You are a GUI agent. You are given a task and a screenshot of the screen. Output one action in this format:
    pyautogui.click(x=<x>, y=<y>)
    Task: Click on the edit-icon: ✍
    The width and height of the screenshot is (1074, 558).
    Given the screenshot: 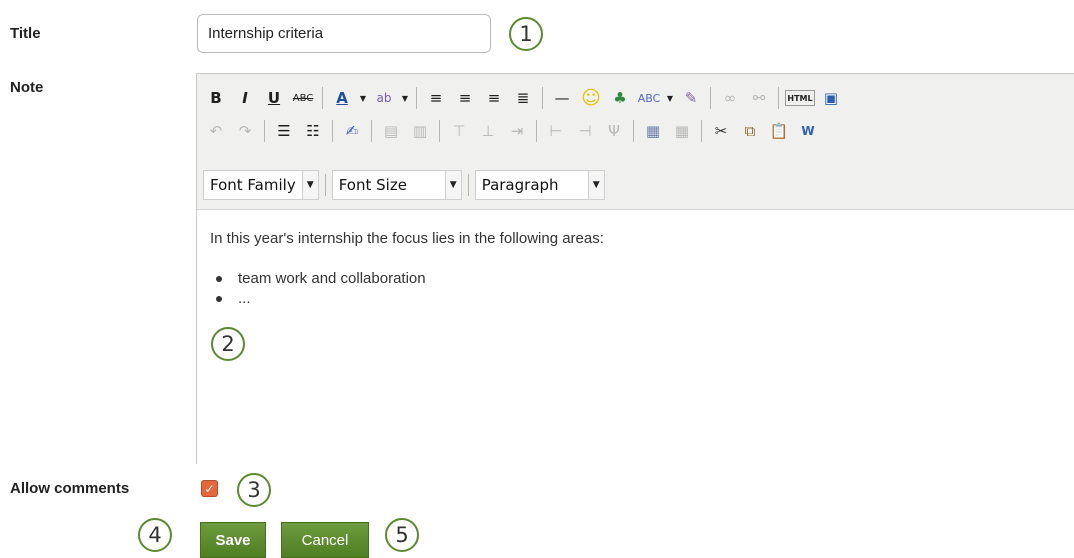 What is the action you would take?
    pyautogui.click(x=352, y=131)
    